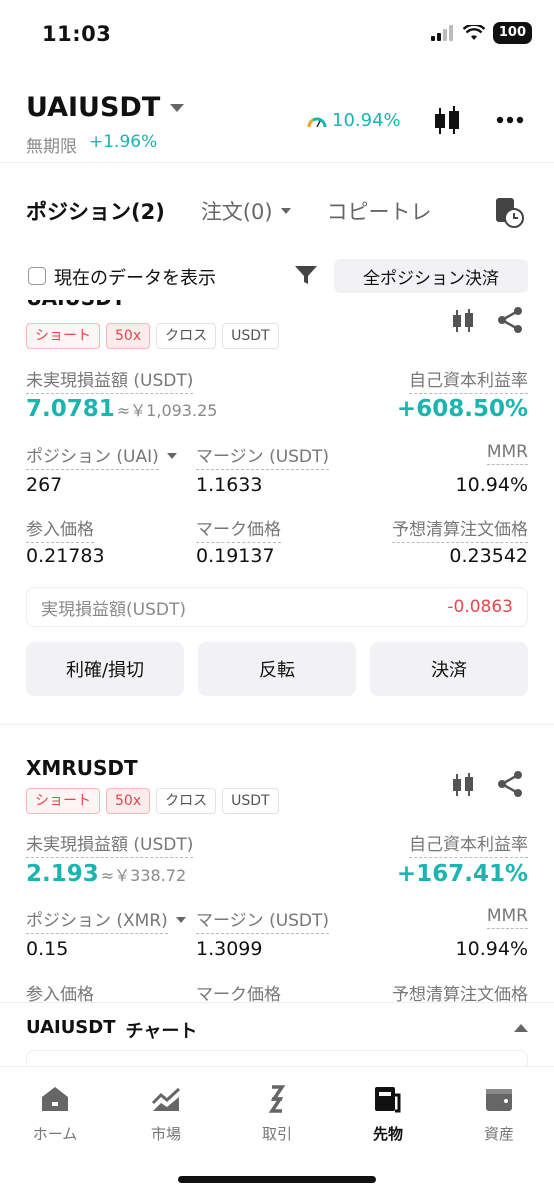 This screenshot has height=1199, width=554. Describe the element at coordinates (277, 607) in the screenshot. I see `realized-pnl-row: 実現損益額(USDT) -0.0863` at that location.